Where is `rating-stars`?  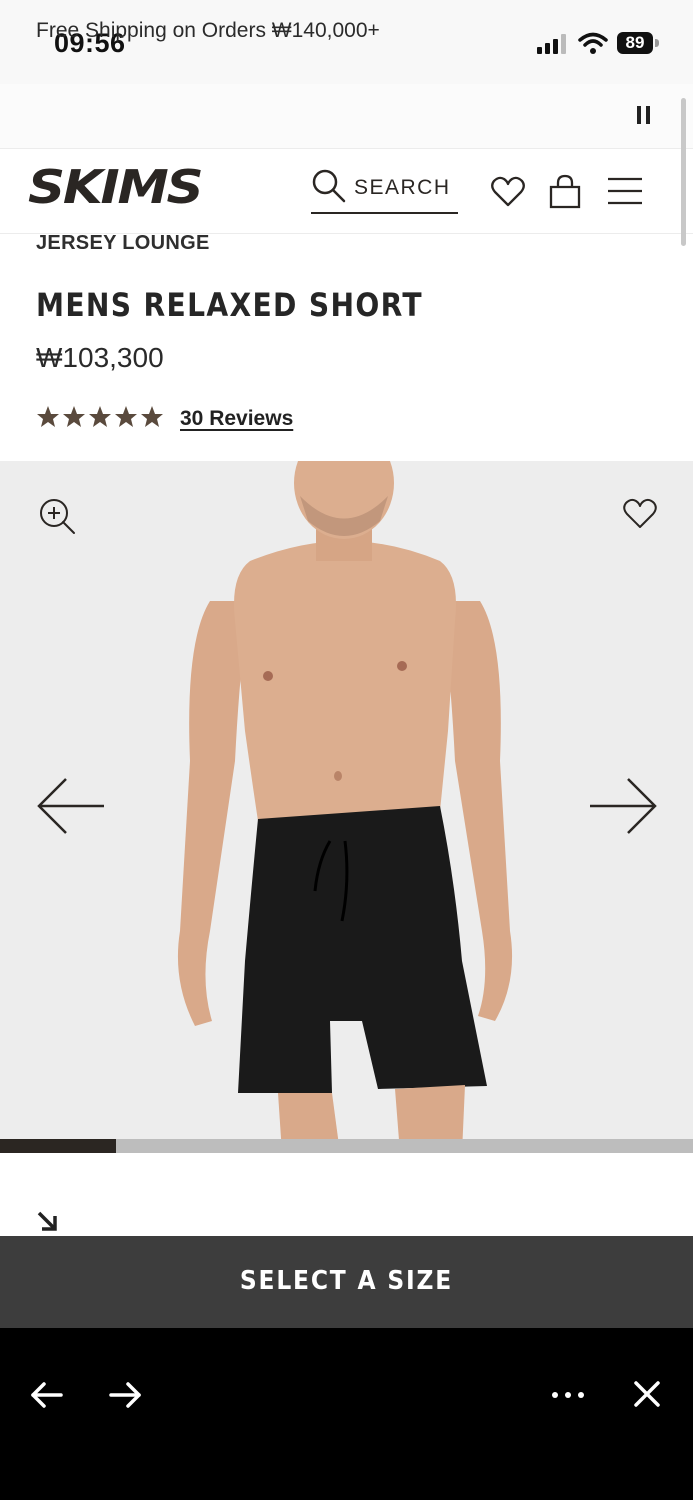
rating-stars is located at coordinates (100, 416).